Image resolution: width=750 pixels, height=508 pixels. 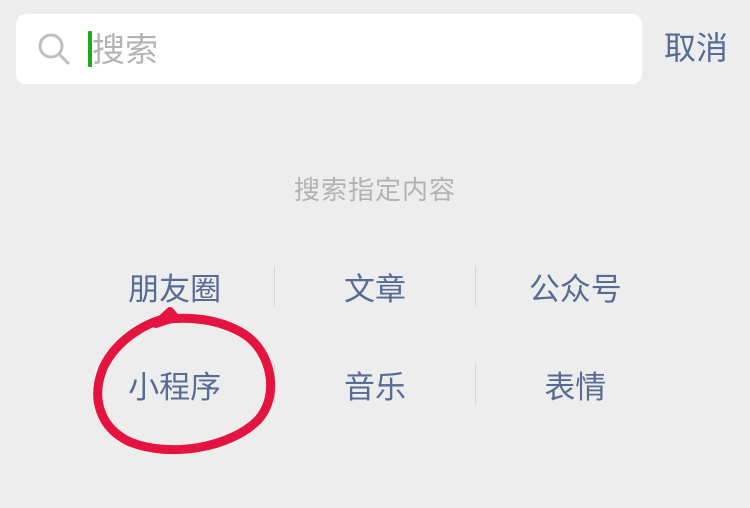 What do you see at coordinates (374, 191) in the screenshot?
I see `search-filter-title: 搜索指定内容` at bounding box center [374, 191].